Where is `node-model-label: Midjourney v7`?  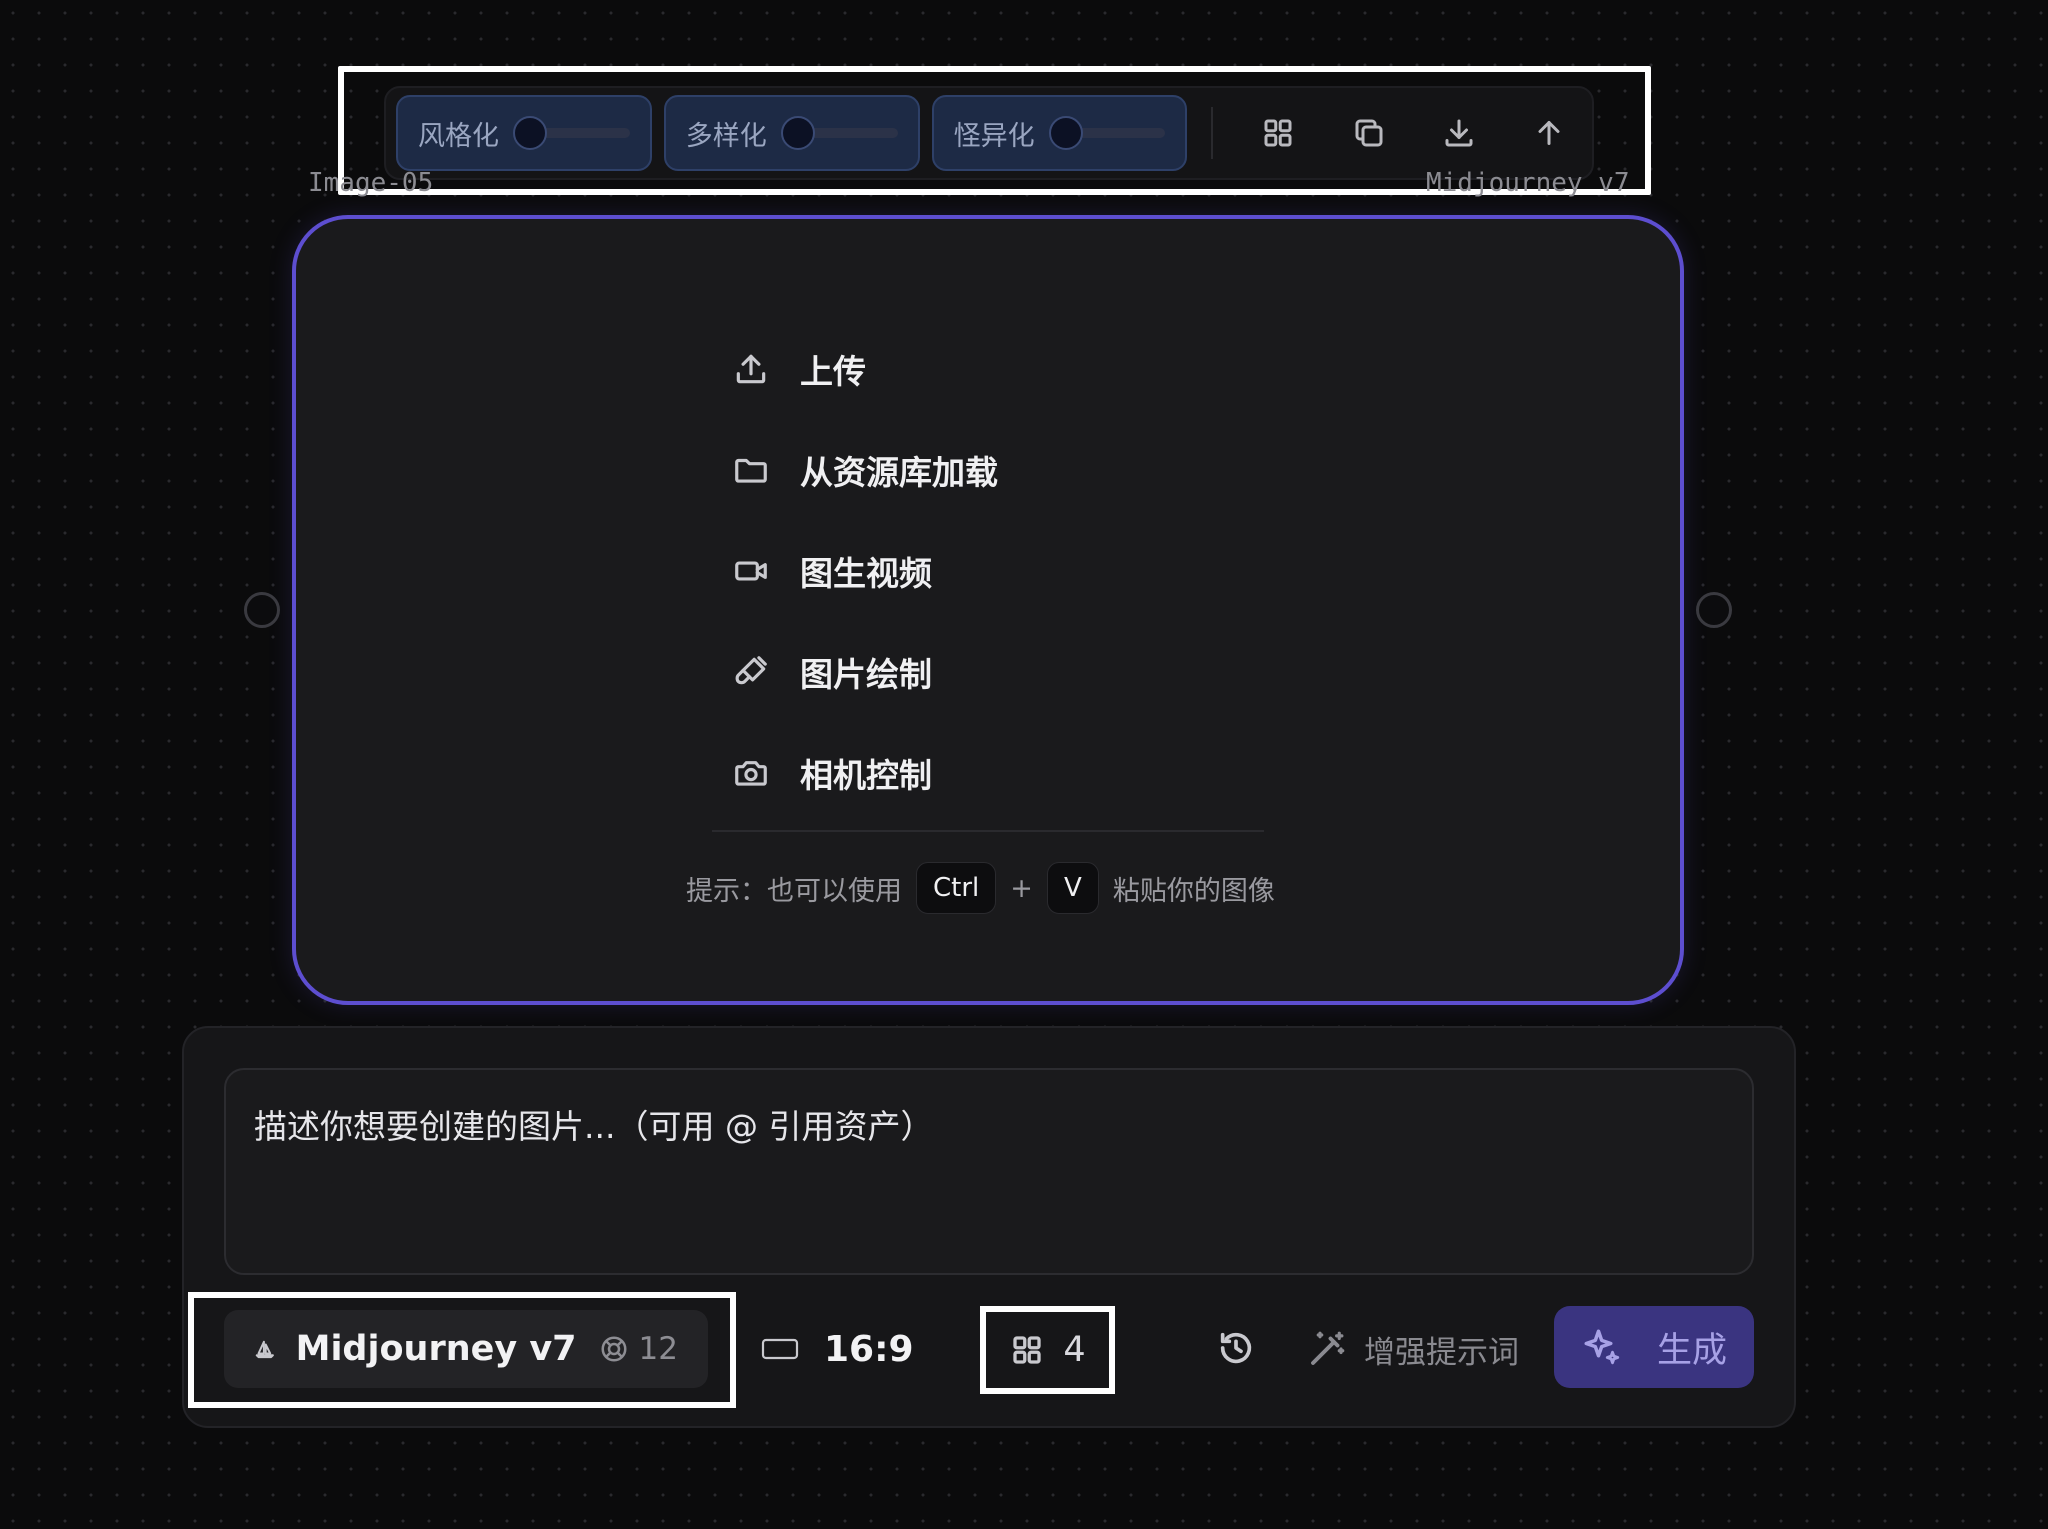 node-model-label: Midjourney v7 is located at coordinates (1528, 183).